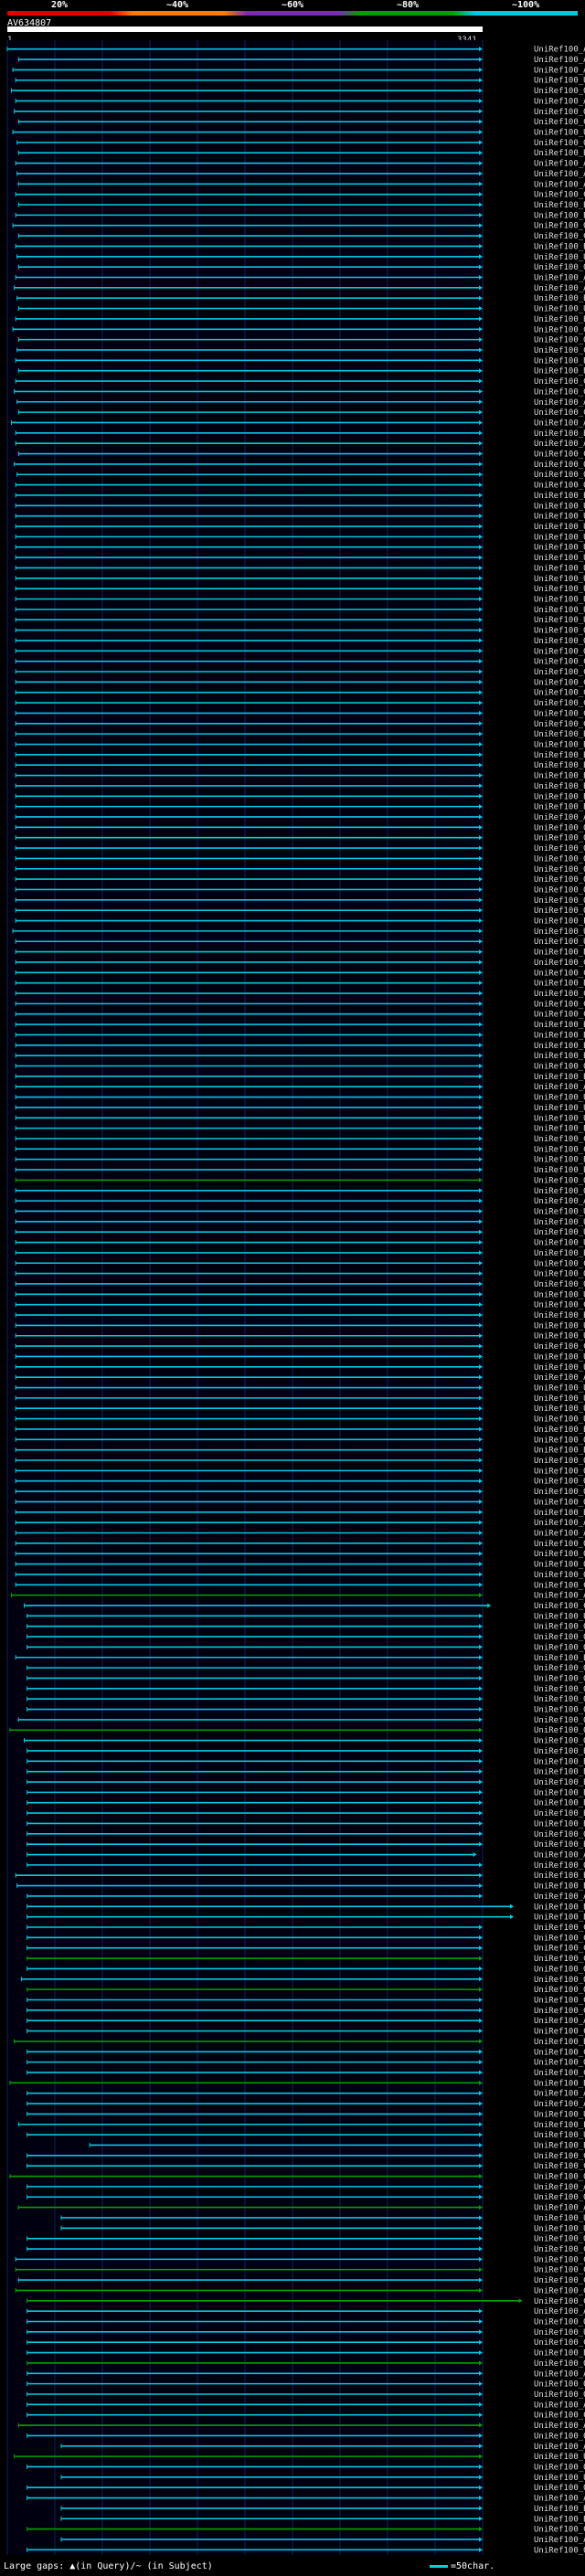  Describe the element at coordinates (560, 807) in the screenshot. I see `hit-label: UniRef100_B3DM00` at that location.